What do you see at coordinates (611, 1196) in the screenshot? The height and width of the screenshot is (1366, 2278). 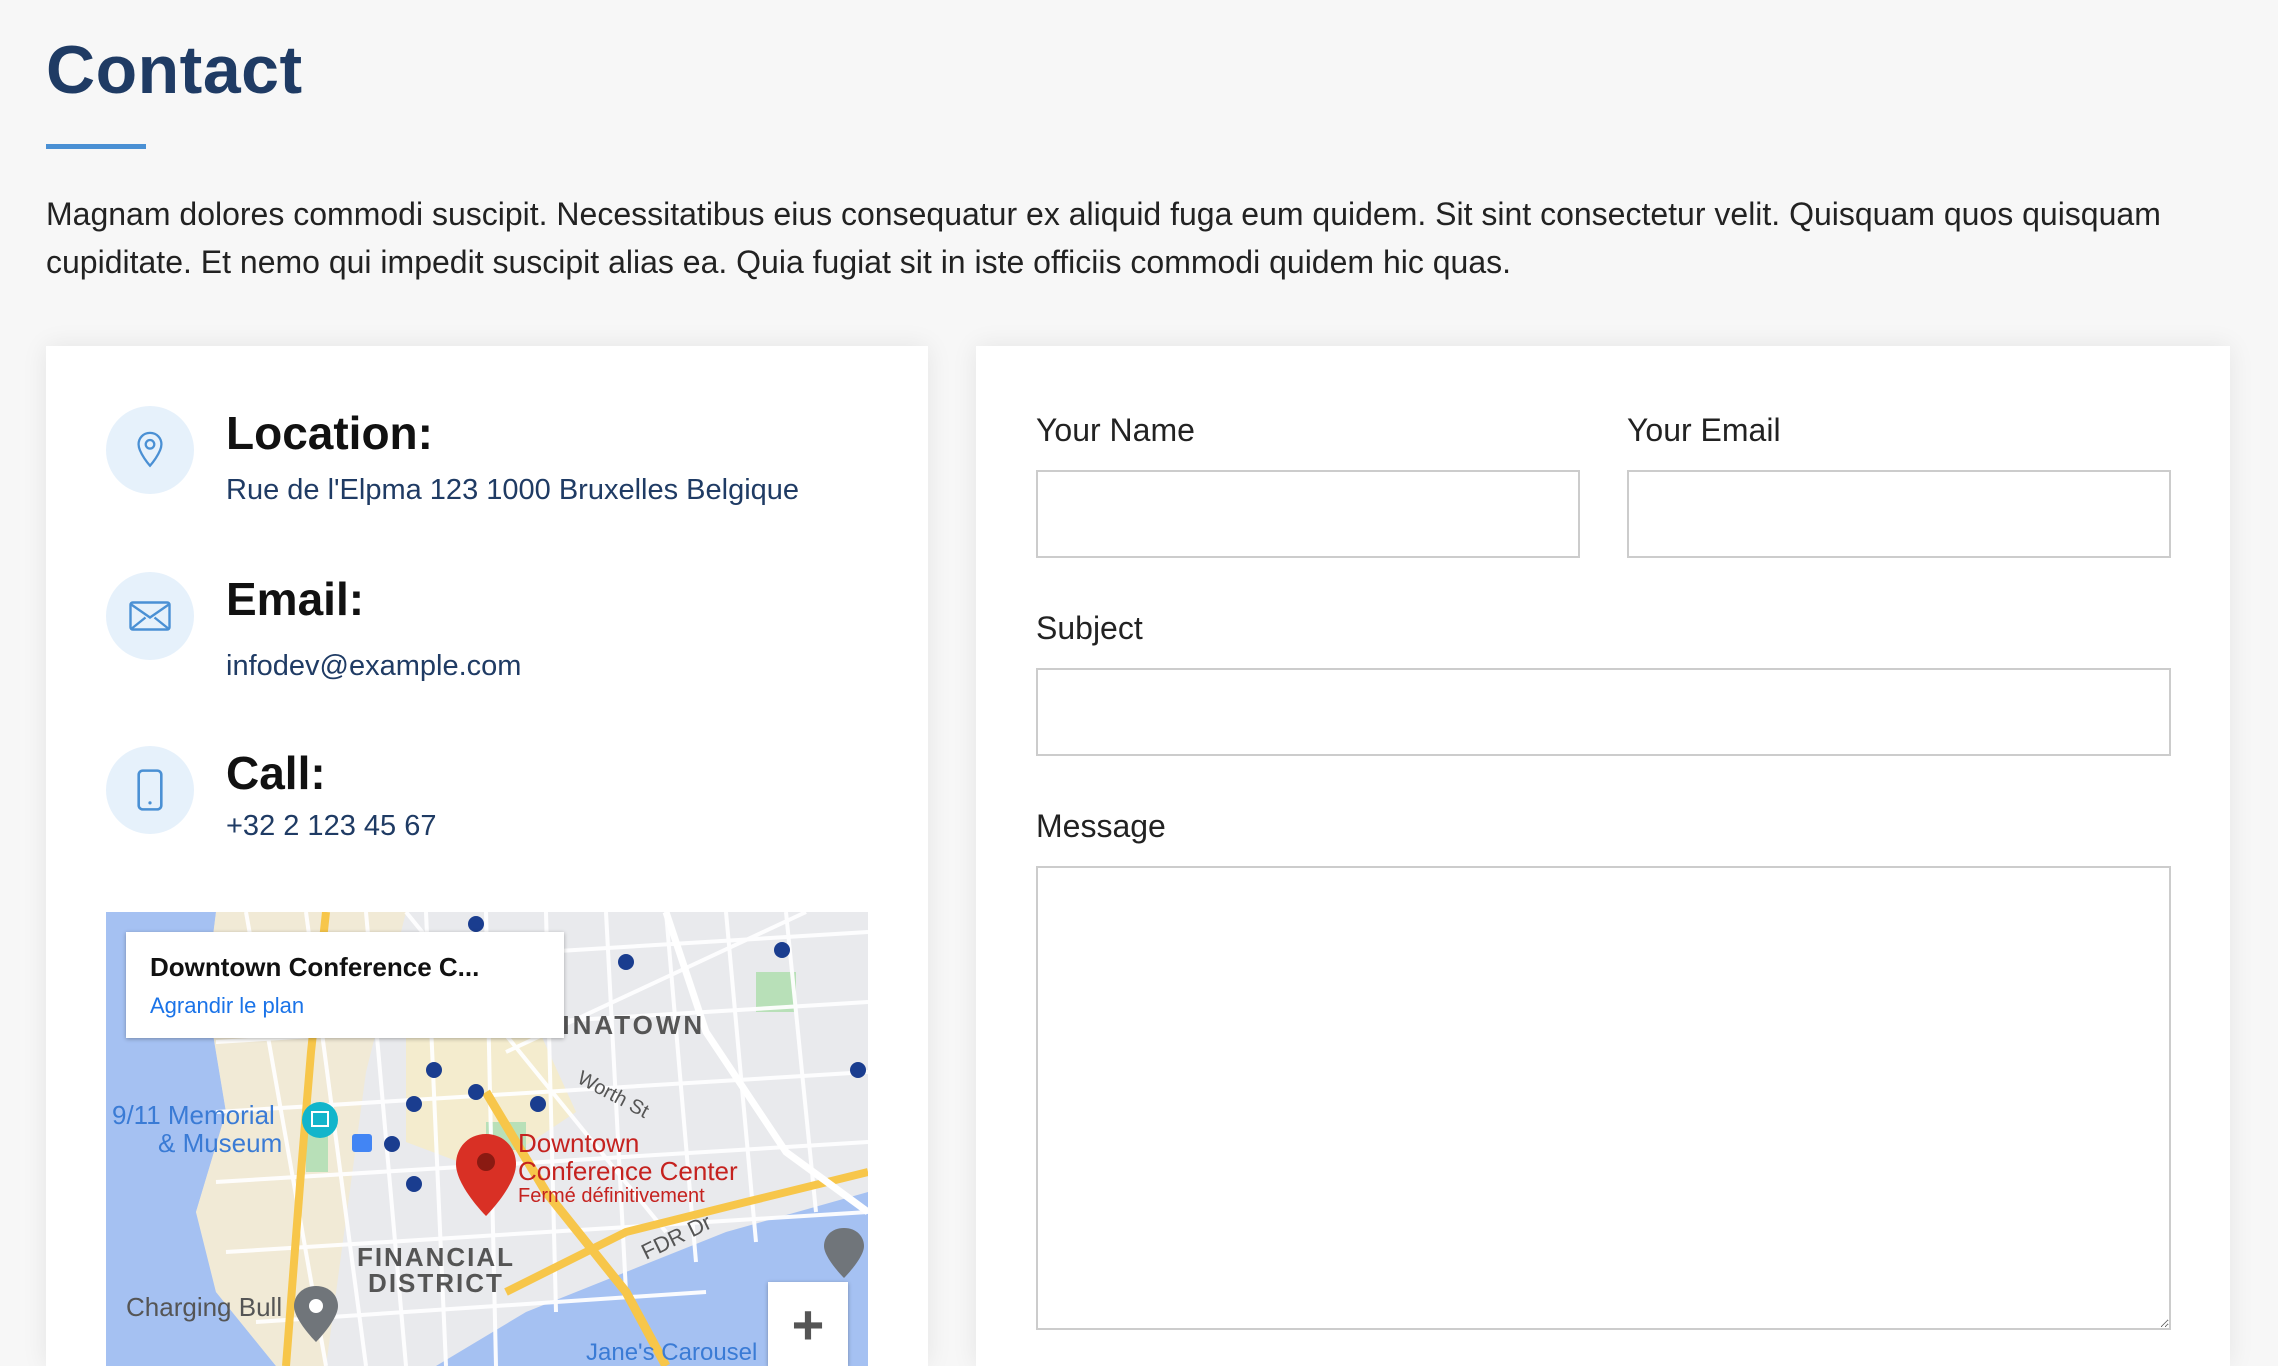 I see `map-label-venue-status: Fermé définitivement` at bounding box center [611, 1196].